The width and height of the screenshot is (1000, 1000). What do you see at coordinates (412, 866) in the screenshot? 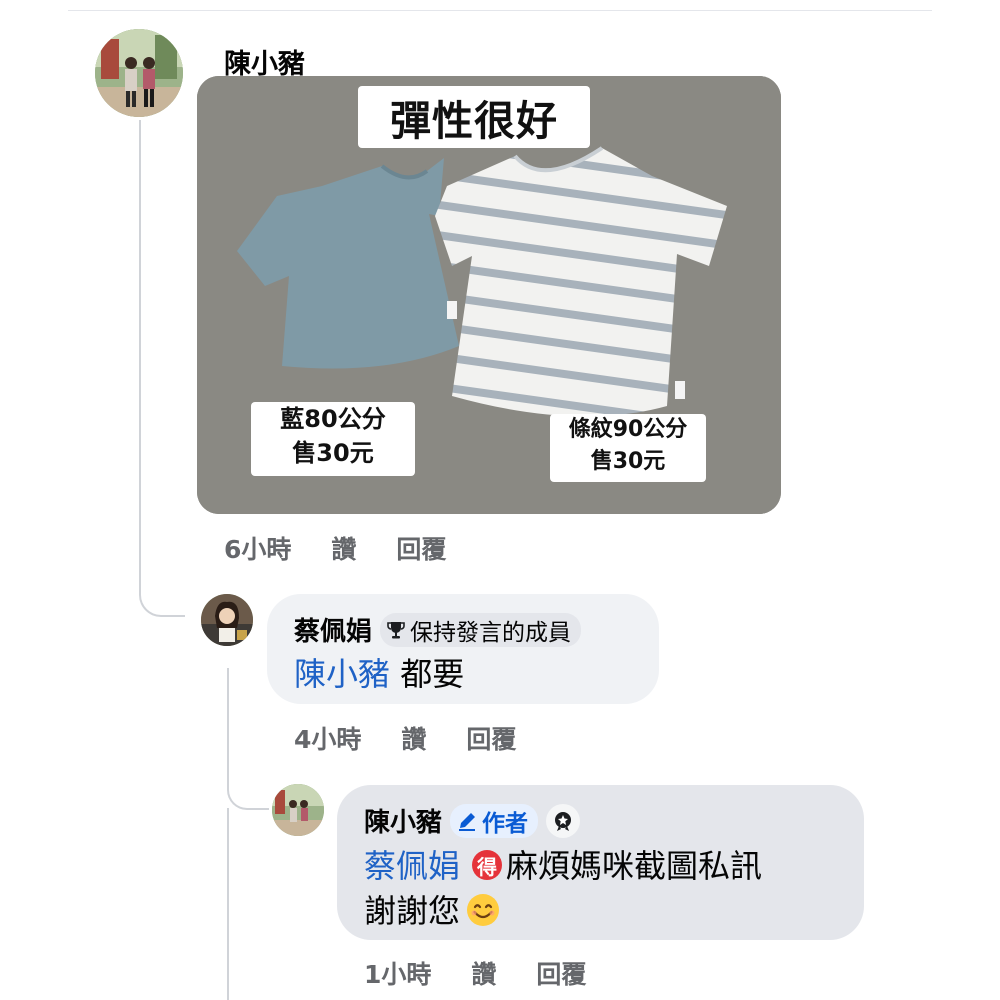
I see `mention-link: 蔡佩娟` at bounding box center [412, 866].